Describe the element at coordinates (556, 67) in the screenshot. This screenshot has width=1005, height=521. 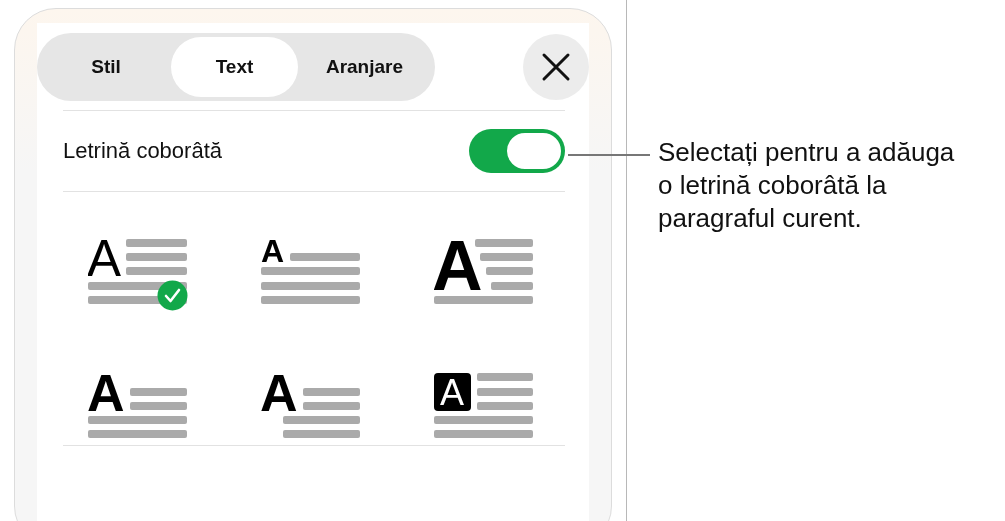
I see `close-icon` at that location.